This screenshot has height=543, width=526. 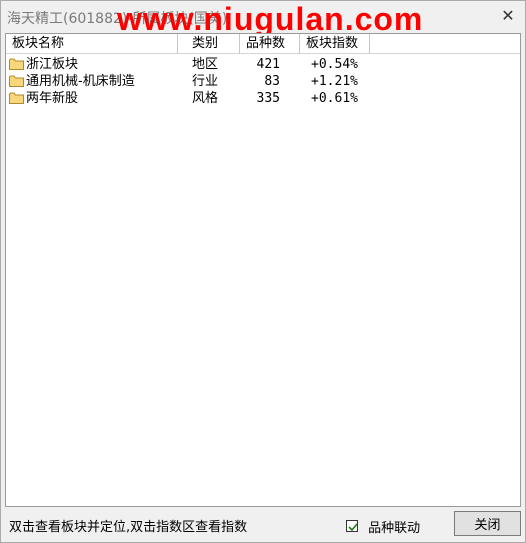 I want to click on sector-name: 浙江板块, so click(x=52, y=64).